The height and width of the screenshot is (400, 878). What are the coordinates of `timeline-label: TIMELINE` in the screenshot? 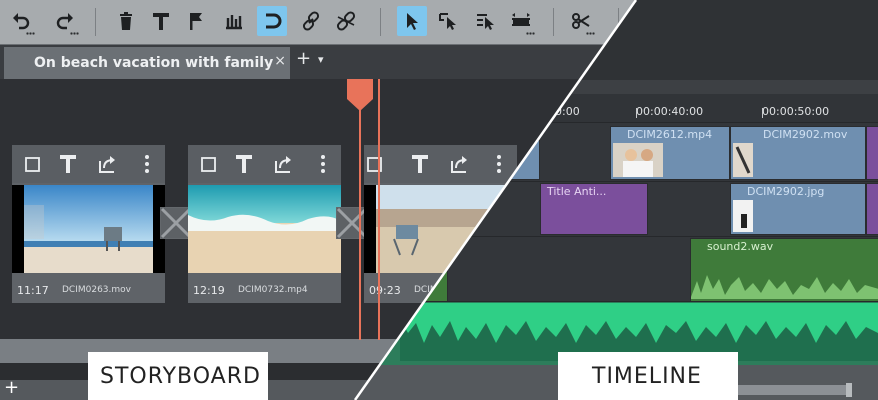 It's located at (648, 376).